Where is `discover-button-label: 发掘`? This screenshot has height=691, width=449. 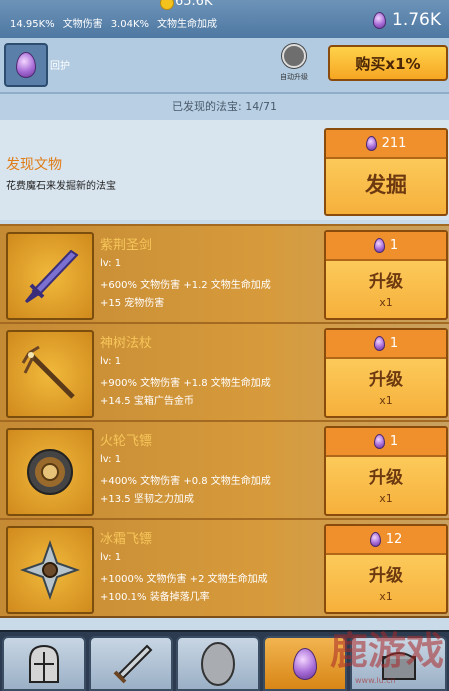
discover-button-label: 发掘 is located at coordinates (386, 185).